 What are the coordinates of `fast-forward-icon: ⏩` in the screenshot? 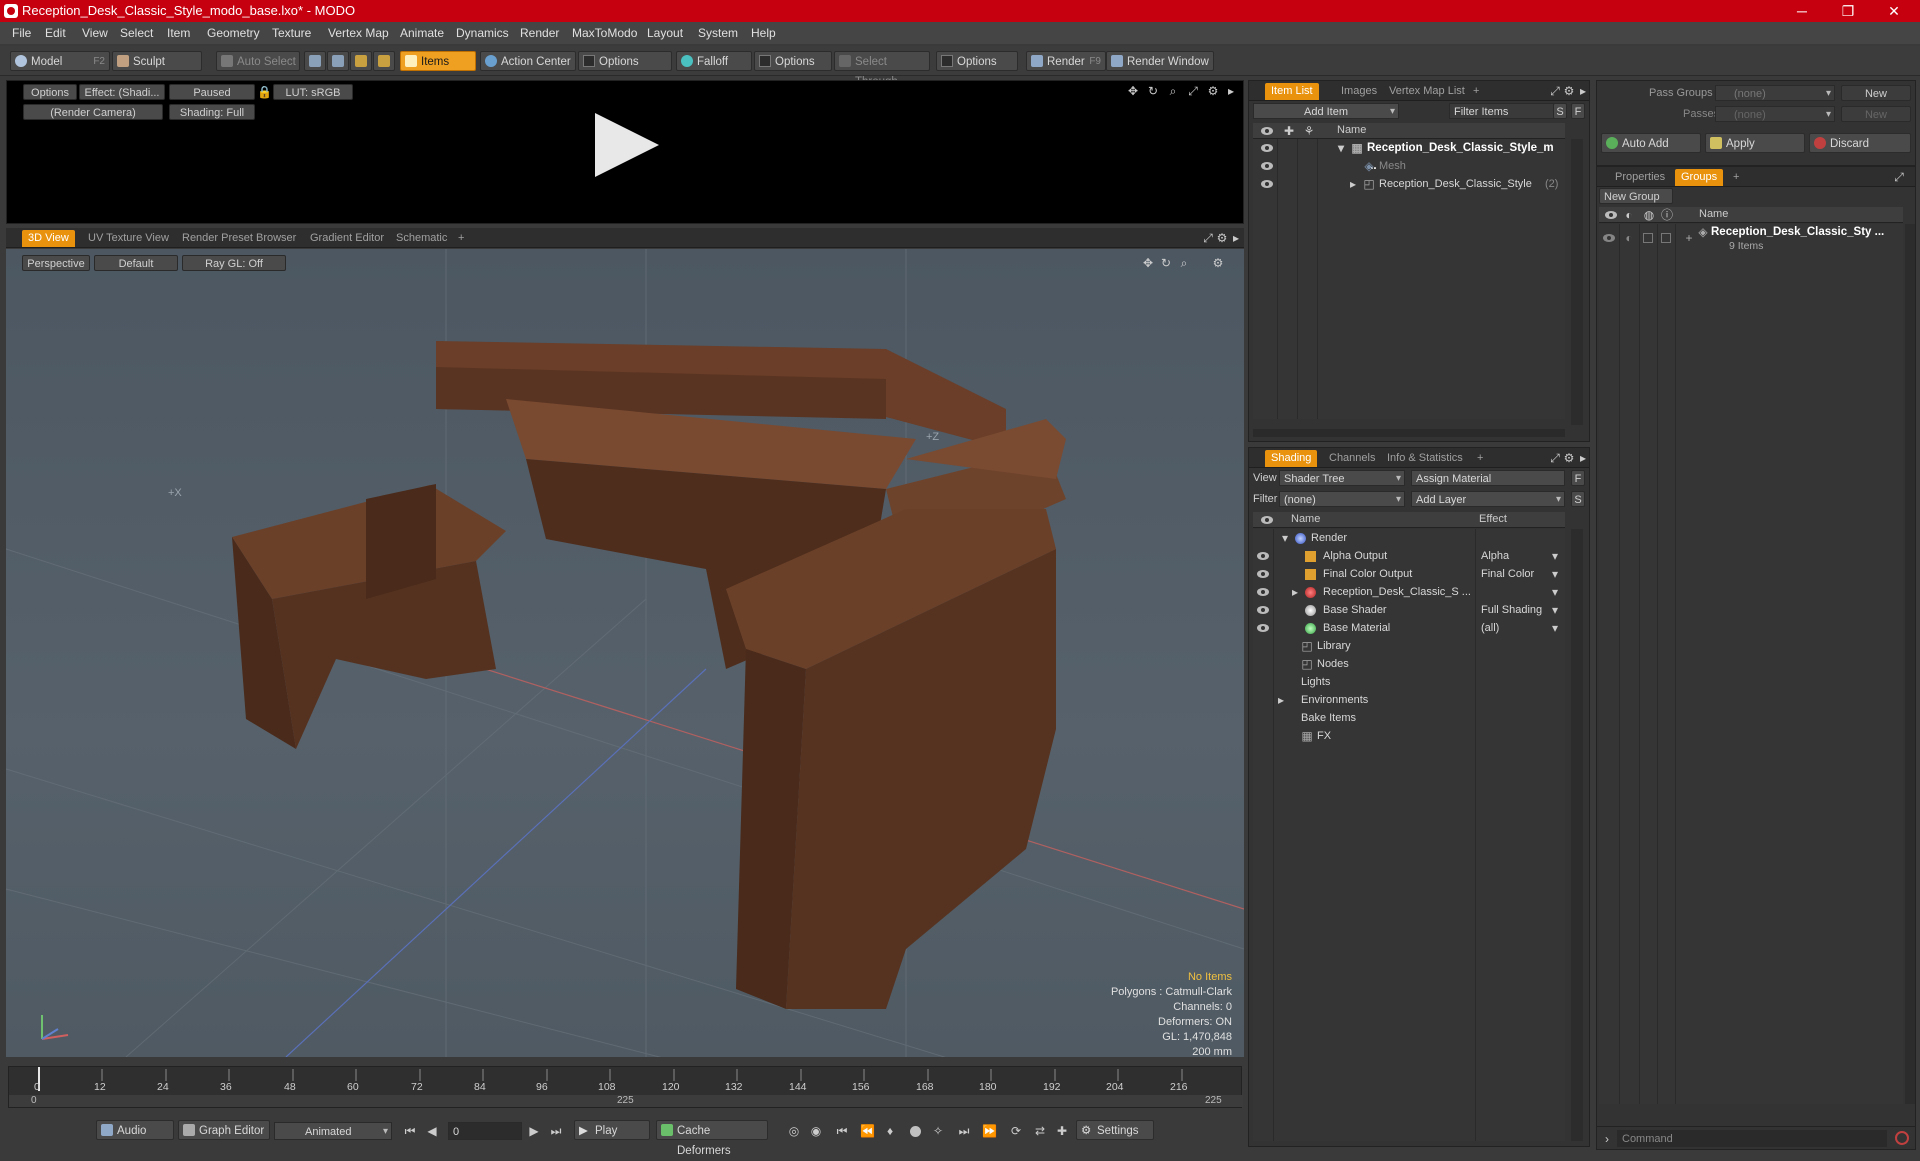 It's located at (989, 1131).